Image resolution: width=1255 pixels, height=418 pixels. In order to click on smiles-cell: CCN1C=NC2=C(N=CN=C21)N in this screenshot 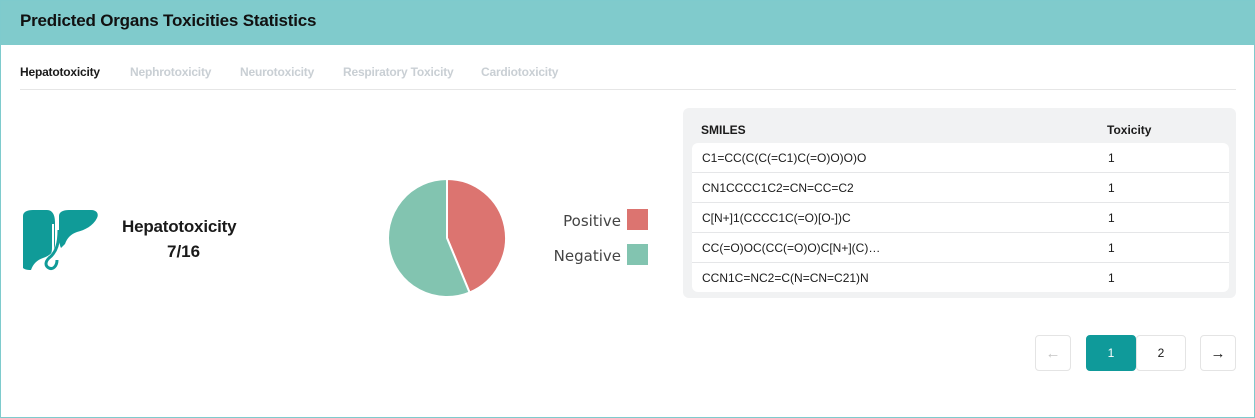, I will do `click(785, 278)`.